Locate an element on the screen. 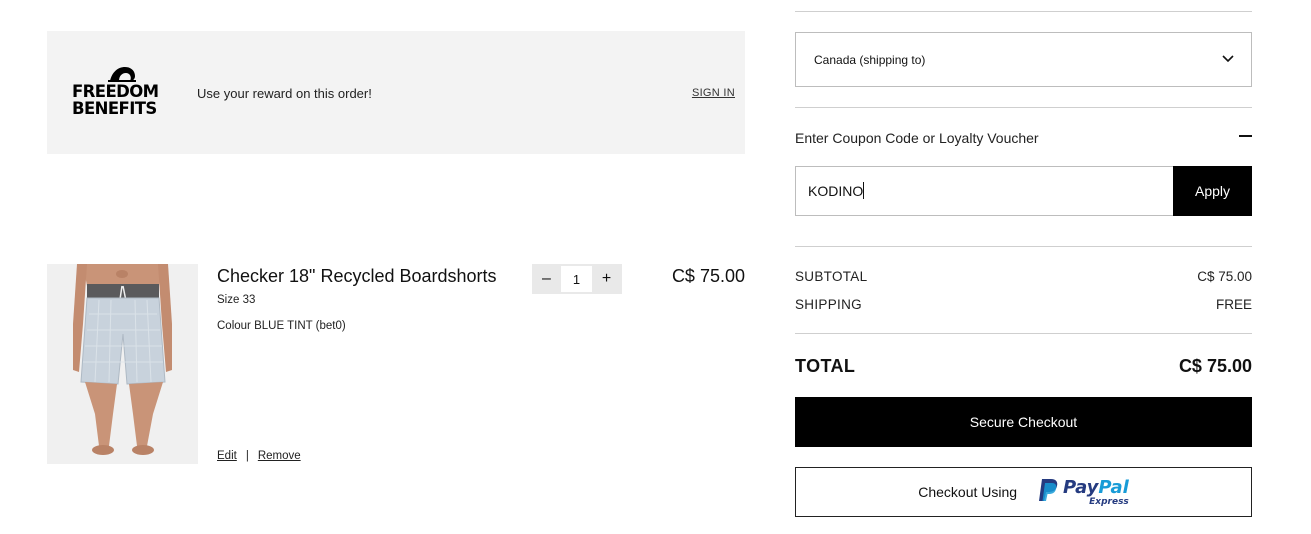 The image size is (1311, 534). banner-message: Use your reward on this order! is located at coordinates (284, 93).